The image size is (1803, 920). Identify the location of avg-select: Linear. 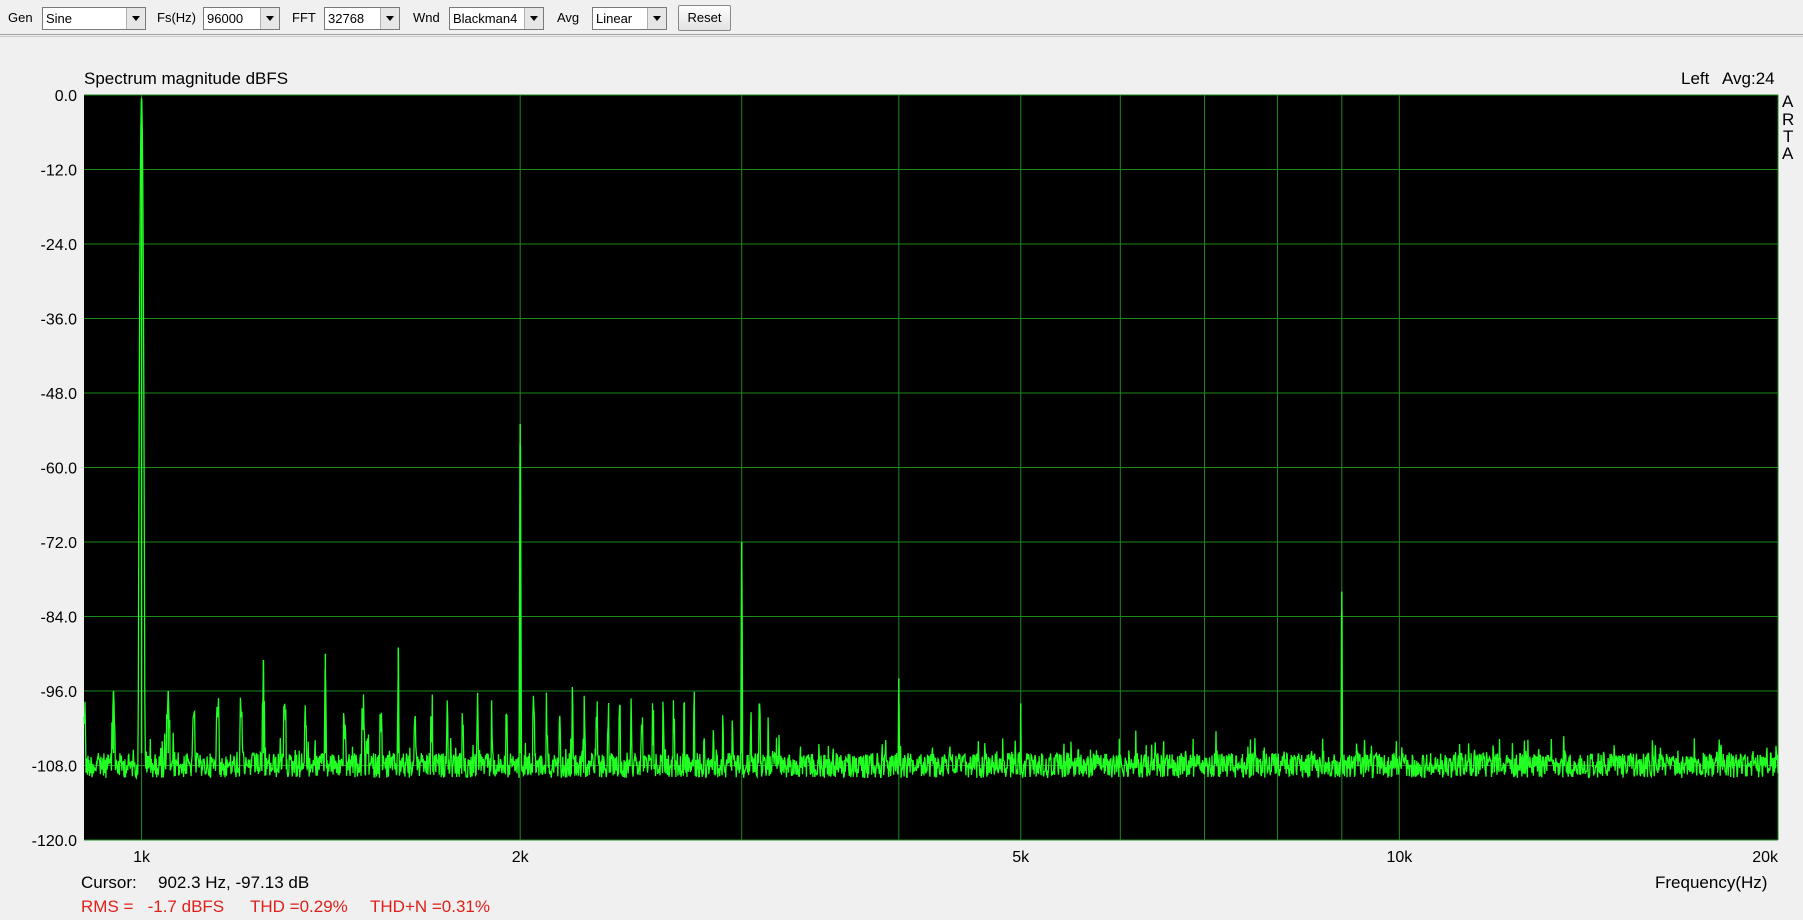
(629, 18).